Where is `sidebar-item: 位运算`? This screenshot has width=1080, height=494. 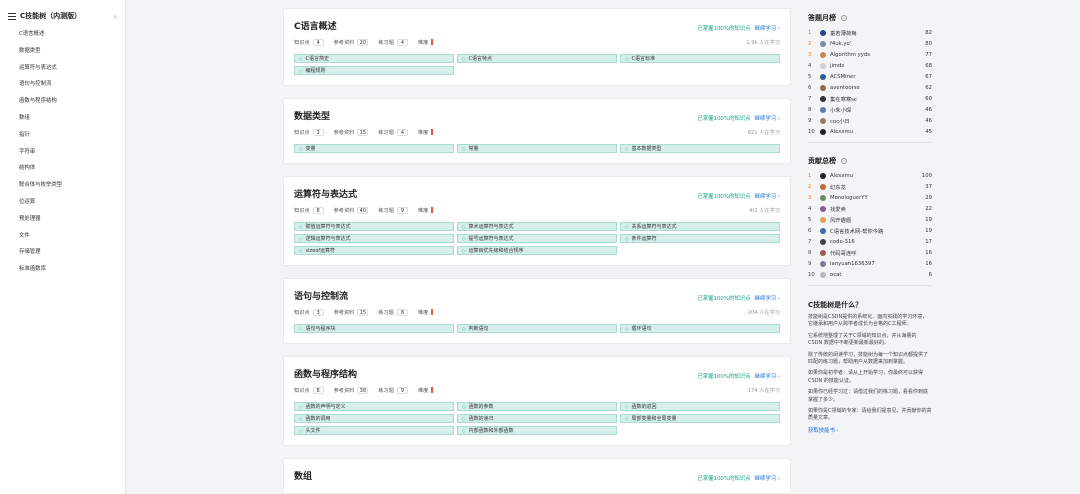
sidebar-item: 位运算 is located at coordinates (62, 202).